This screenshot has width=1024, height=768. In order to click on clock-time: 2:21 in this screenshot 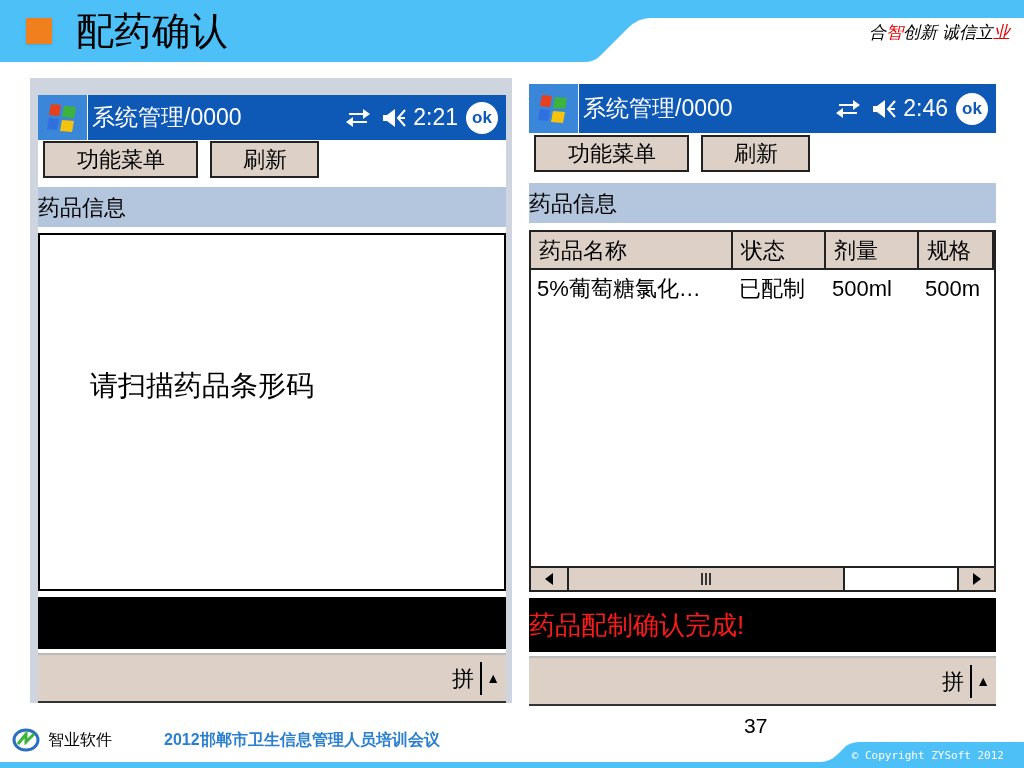, I will do `click(435, 118)`.